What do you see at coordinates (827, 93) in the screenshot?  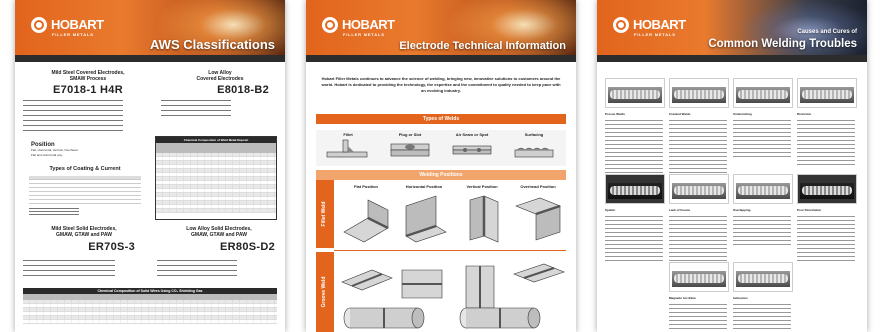 I see `distortion-image` at bounding box center [827, 93].